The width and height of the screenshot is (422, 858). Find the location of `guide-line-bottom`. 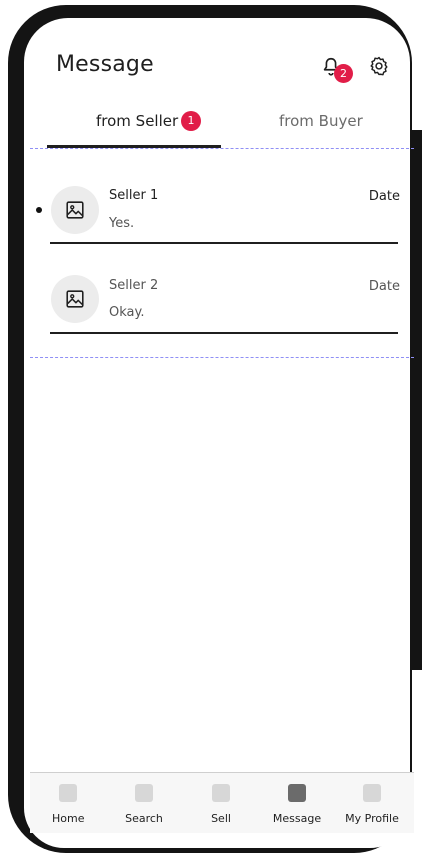

guide-line-bottom is located at coordinates (222, 357).